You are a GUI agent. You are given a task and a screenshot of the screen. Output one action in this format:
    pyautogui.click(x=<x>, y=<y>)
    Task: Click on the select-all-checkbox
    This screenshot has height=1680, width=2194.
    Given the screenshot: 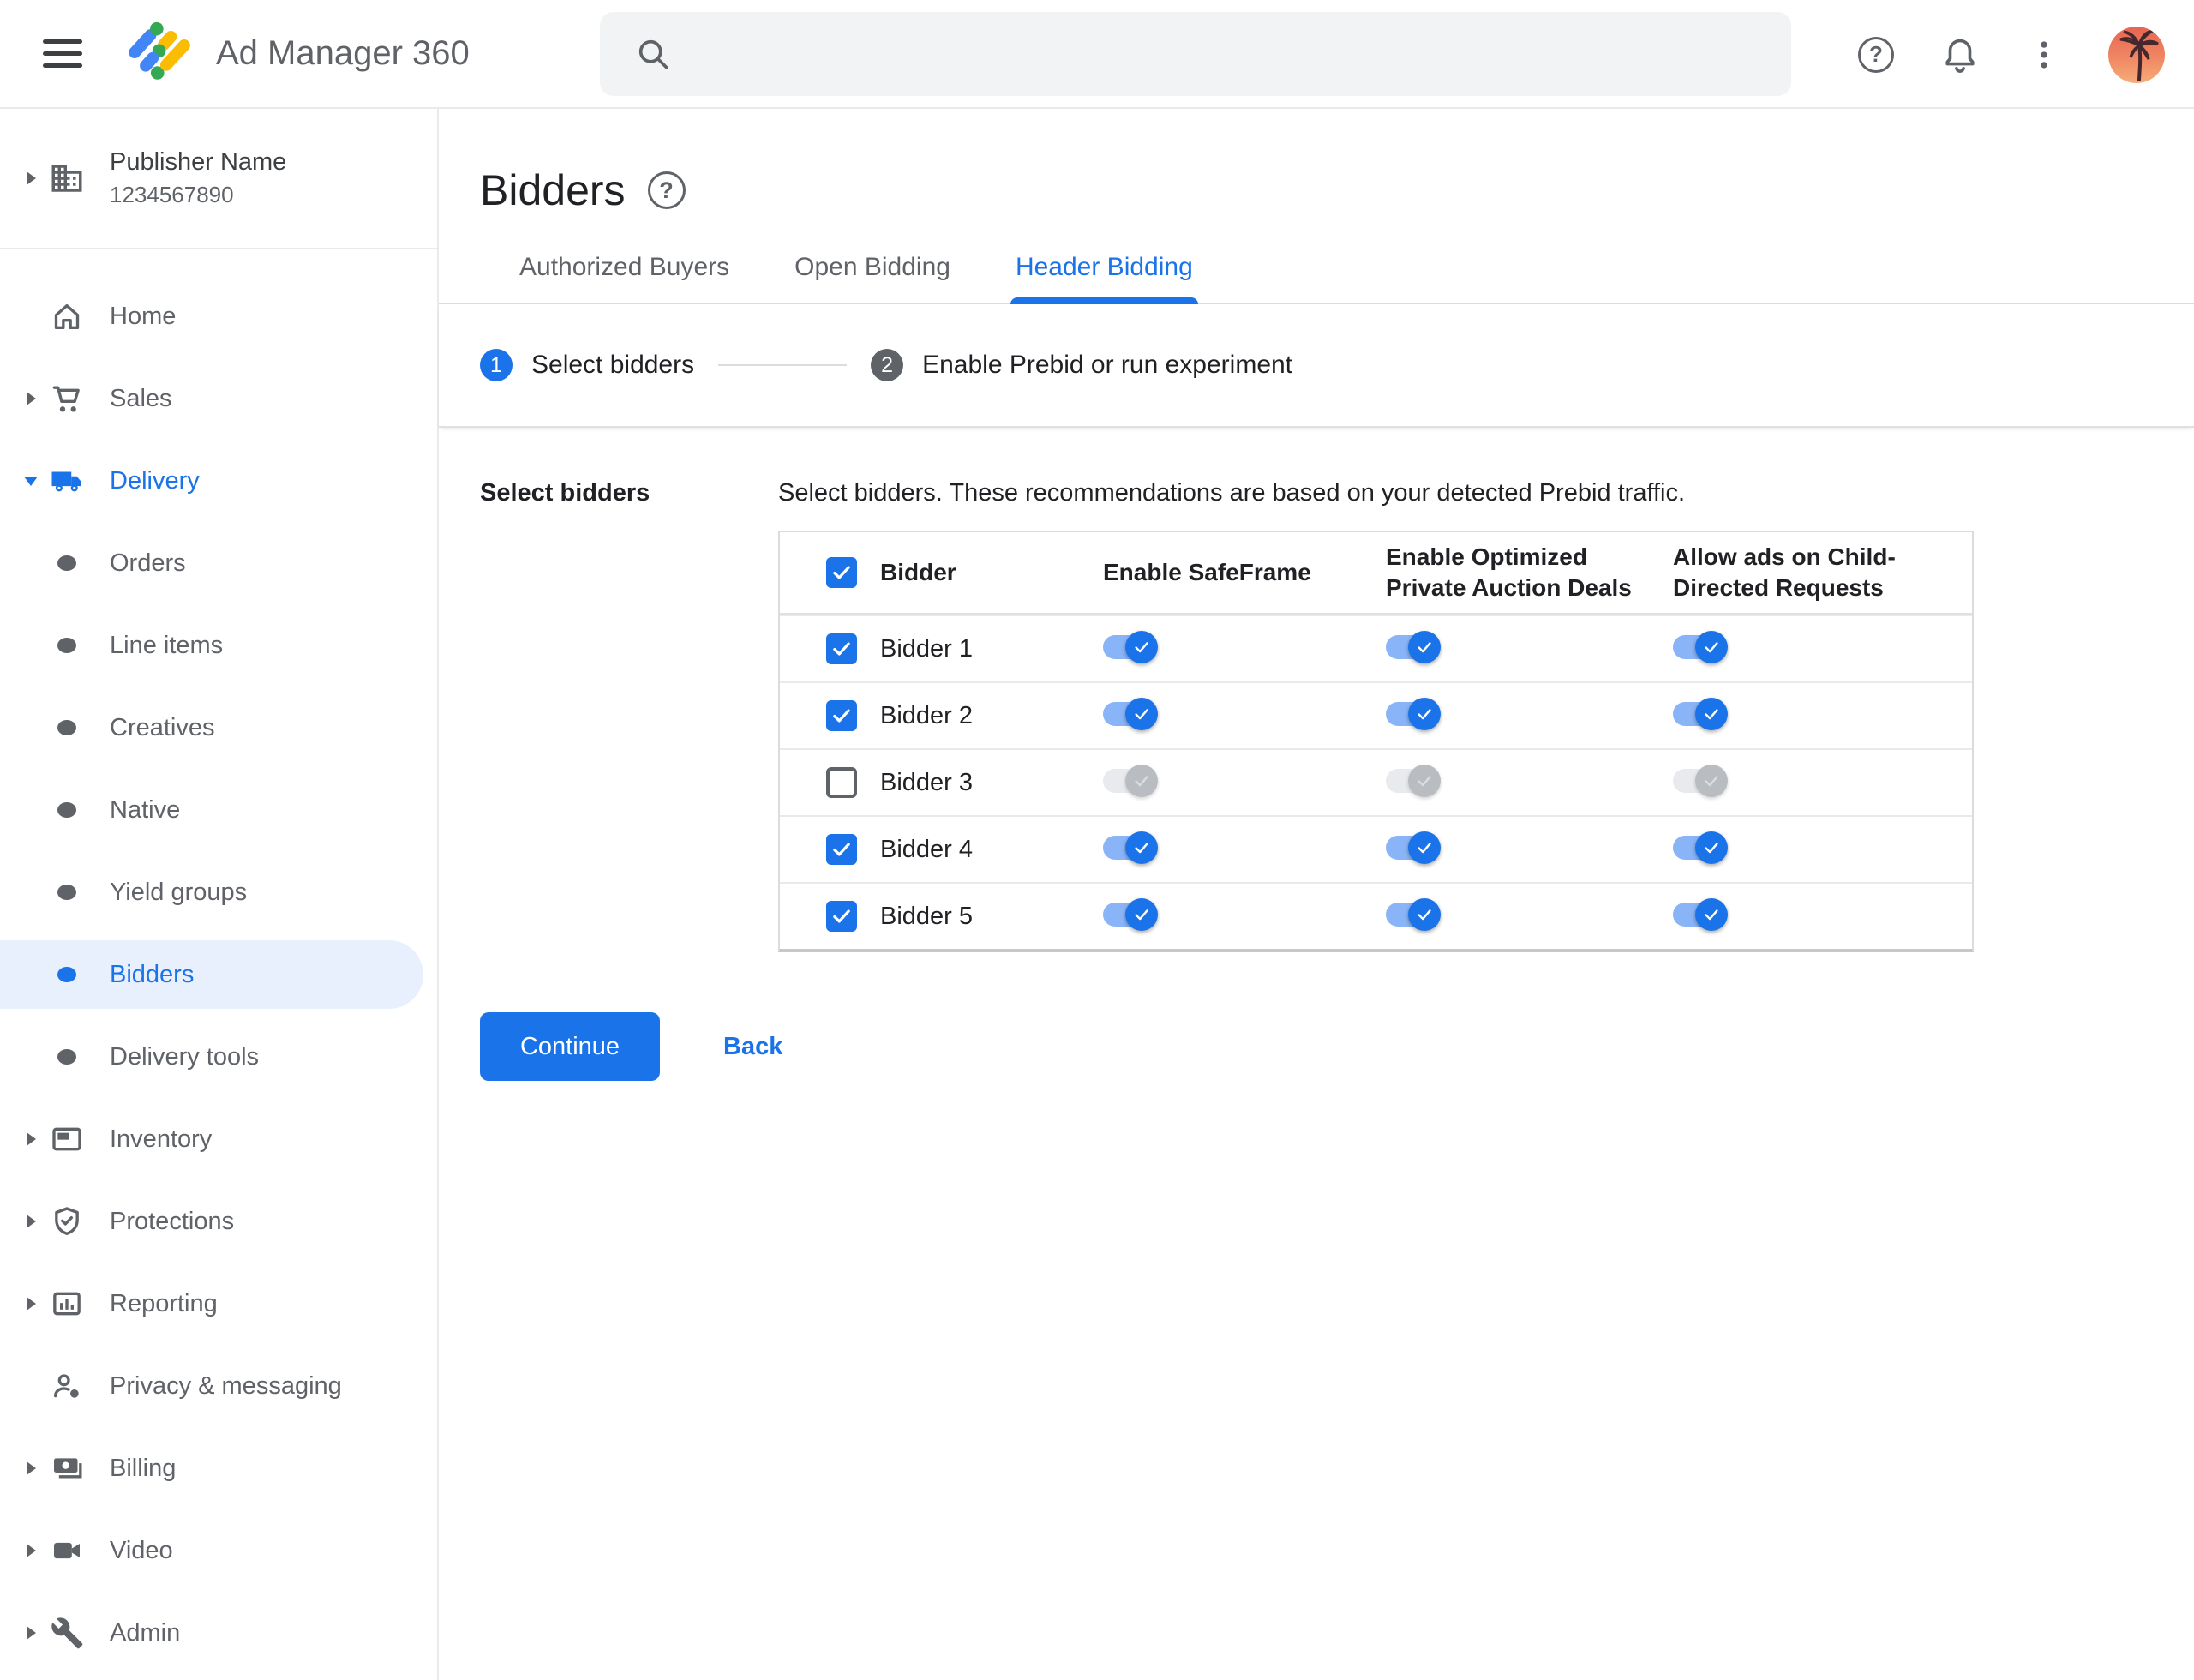 What is the action you would take?
    pyautogui.click(x=841, y=572)
    